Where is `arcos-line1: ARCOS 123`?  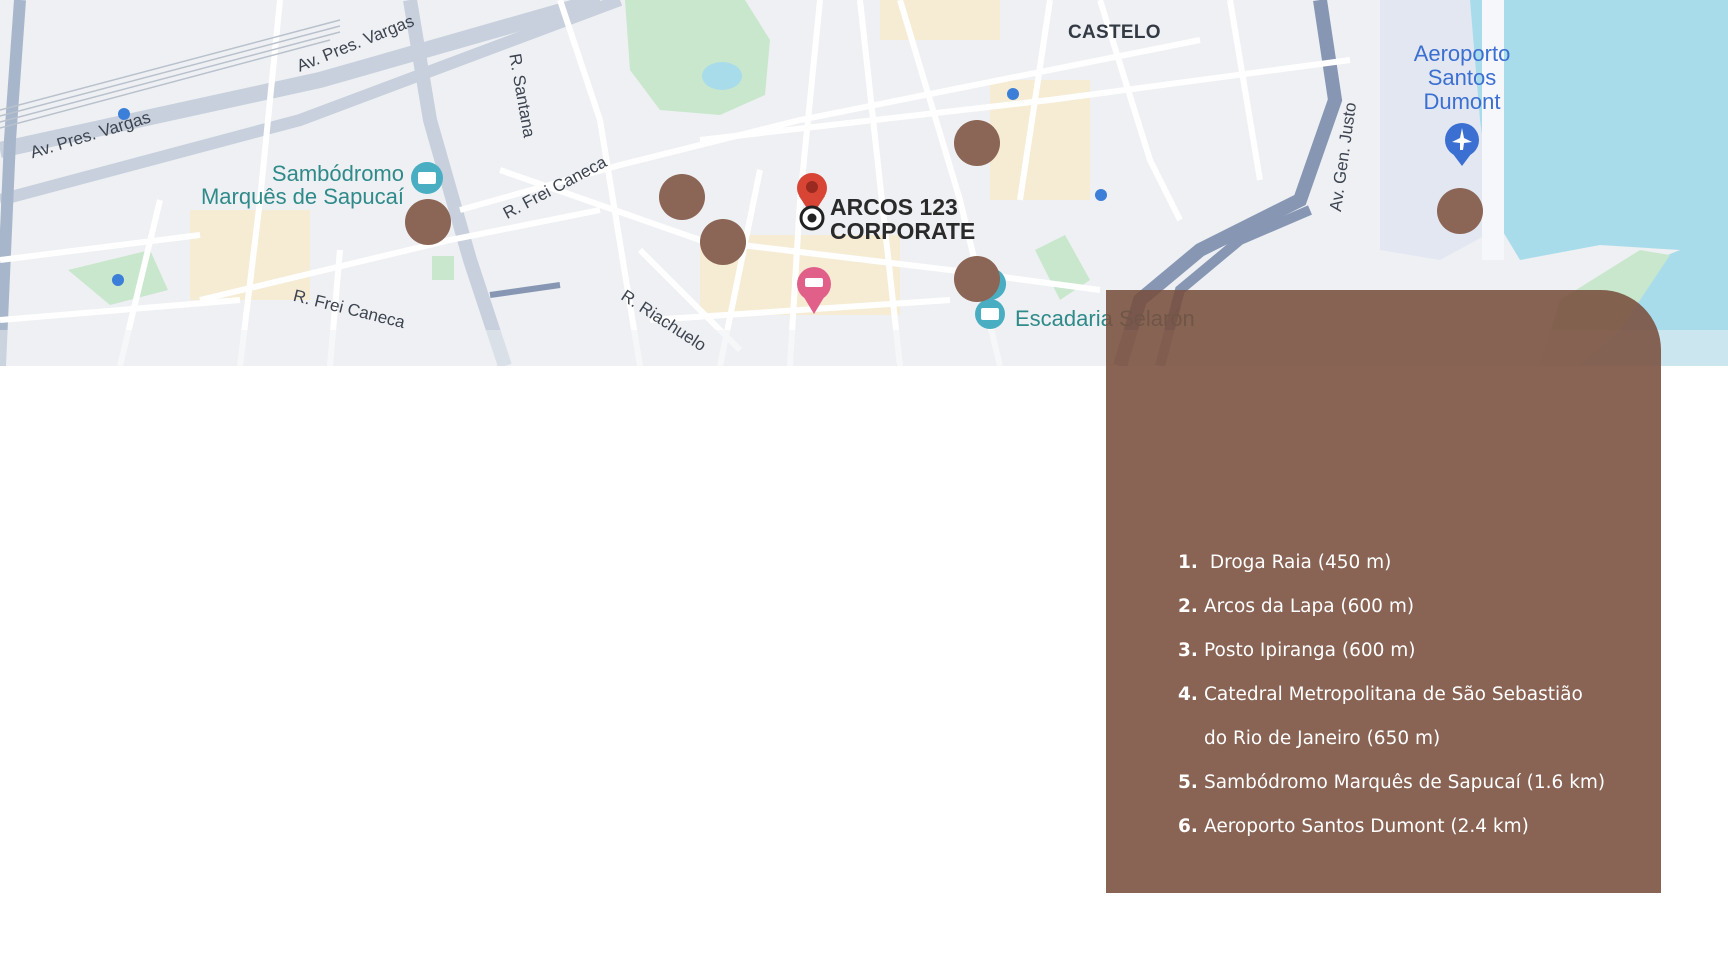
arcos-line1: ARCOS 123 is located at coordinates (894, 207).